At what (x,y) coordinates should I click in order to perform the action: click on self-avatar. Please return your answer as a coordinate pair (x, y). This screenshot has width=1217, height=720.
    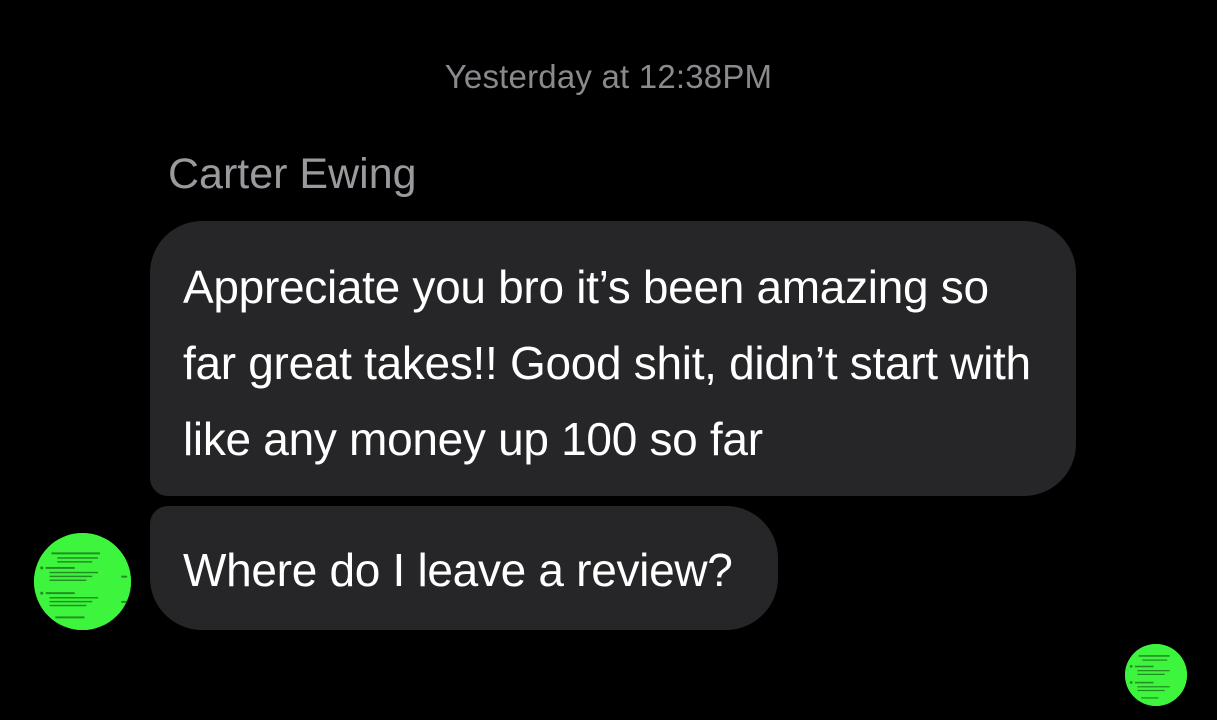
    Looking at the image, I should click on (1156, 675).